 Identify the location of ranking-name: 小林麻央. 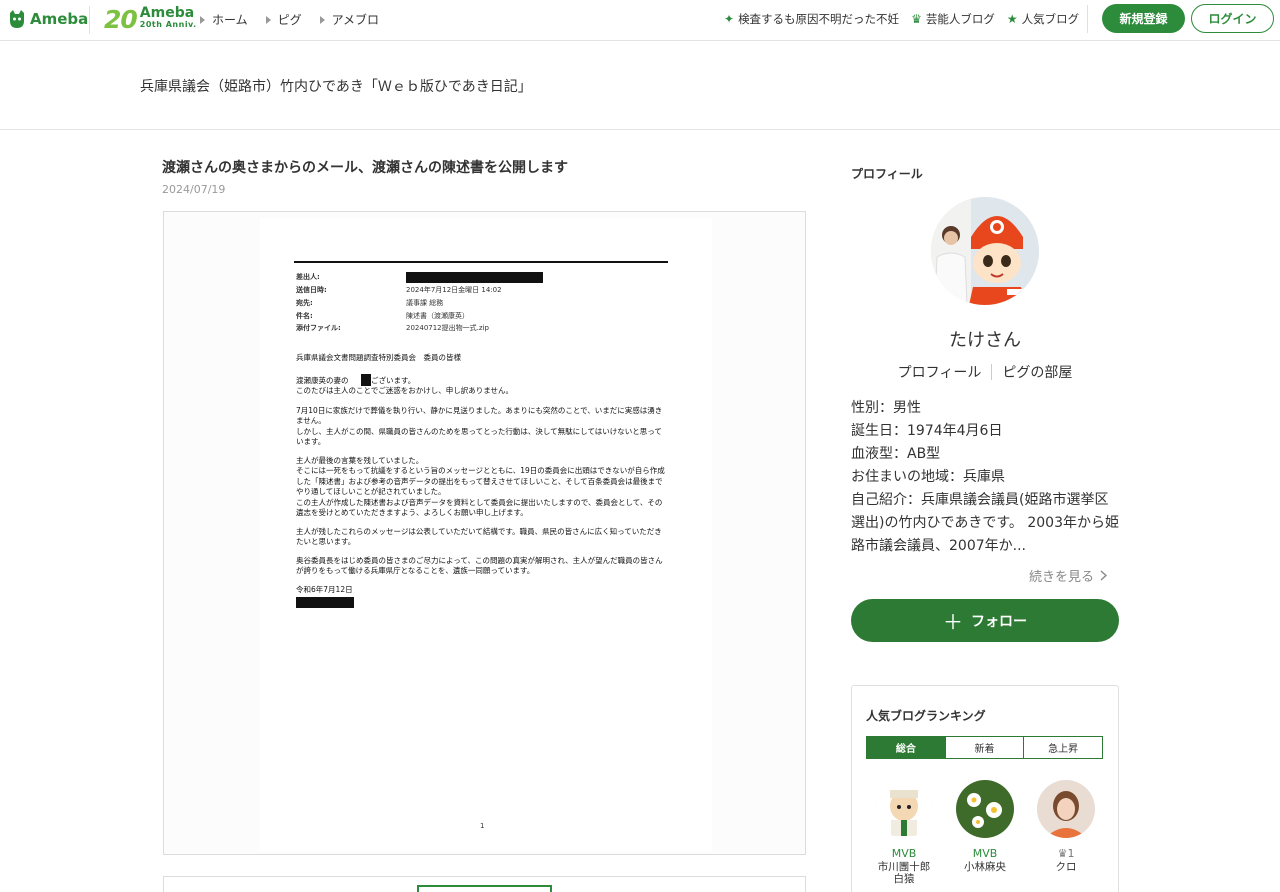
(985, 867).